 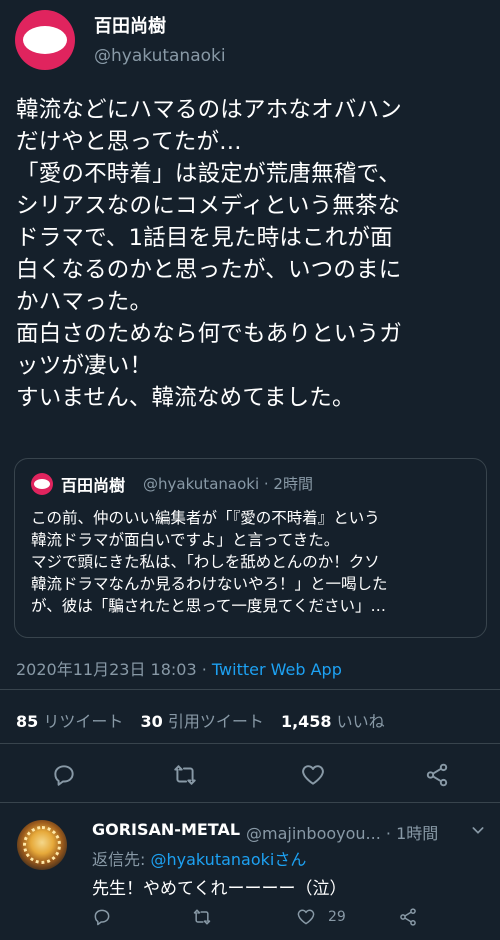 I want to click on reply-meta: @majinbooyou... · 1時間, so click(x=342, y=832).